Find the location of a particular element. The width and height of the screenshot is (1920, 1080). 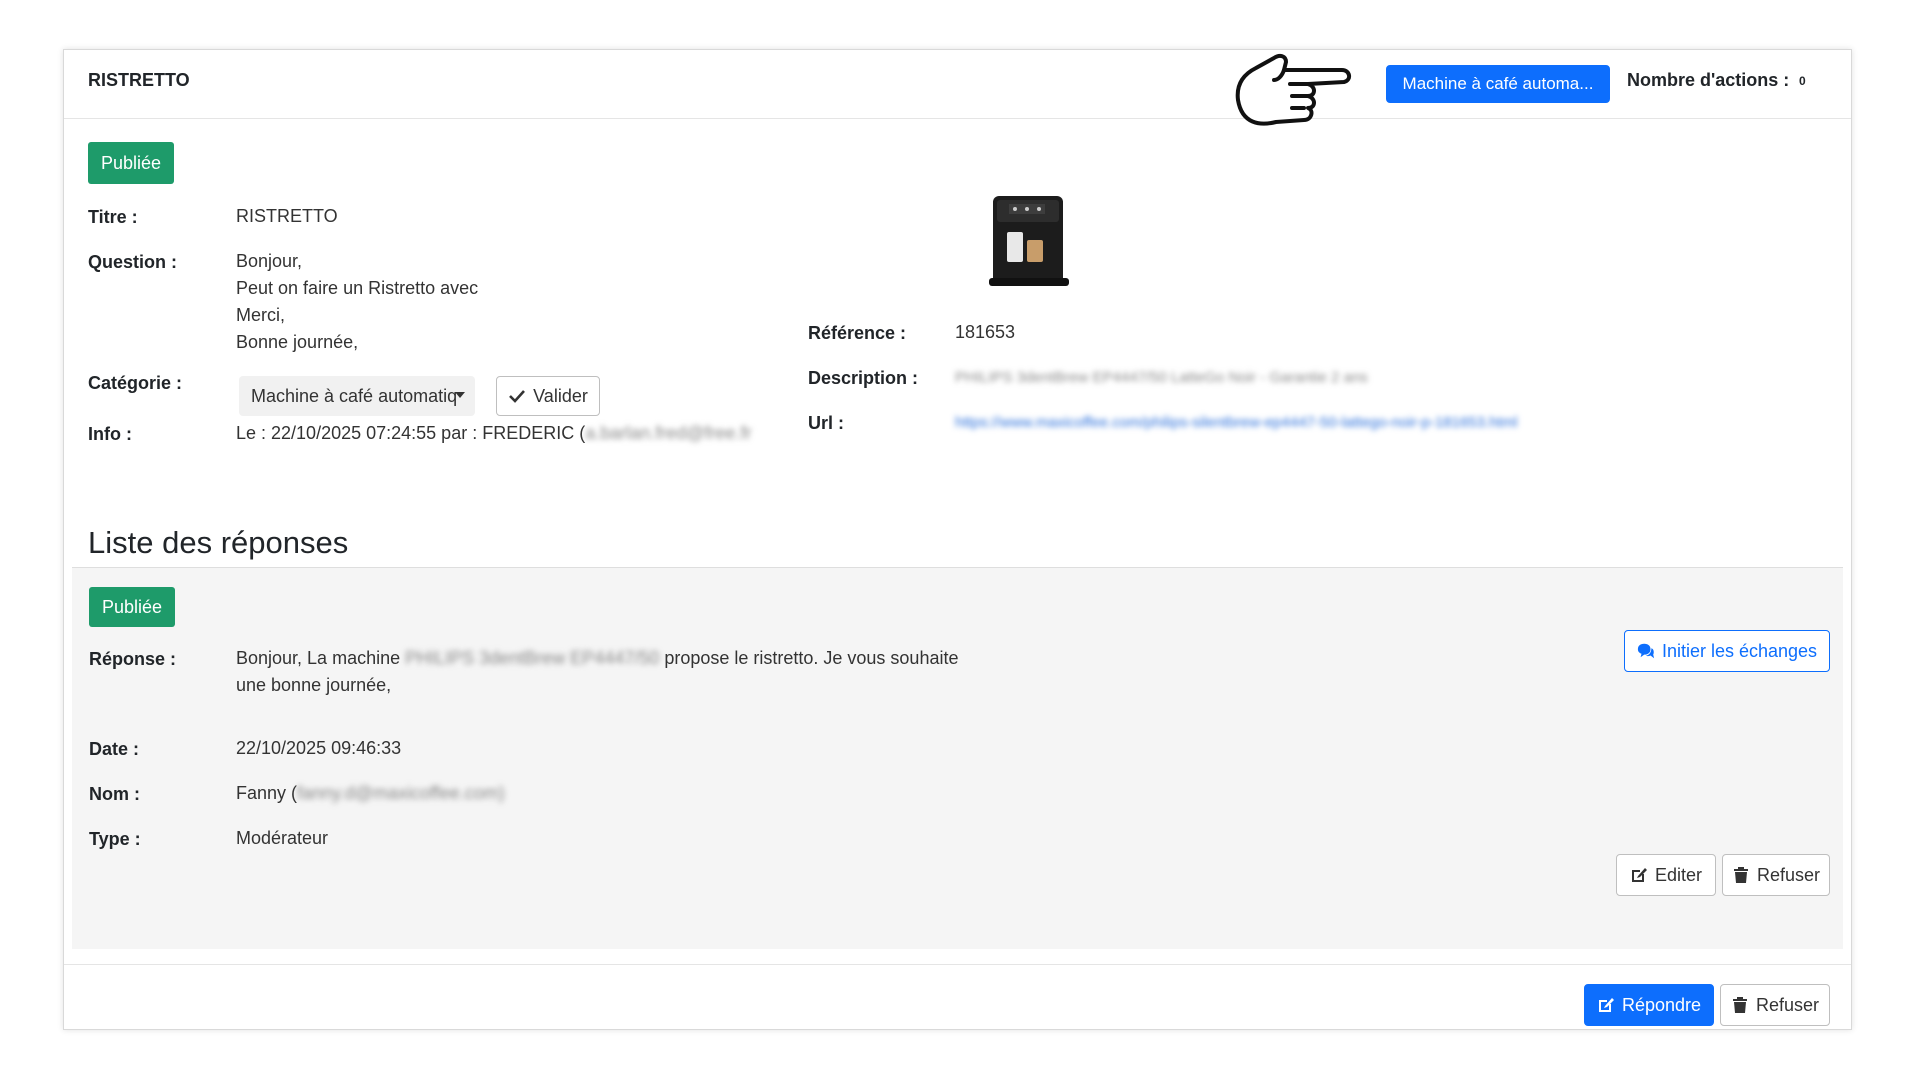

question-line: Peut on faire un Ristretto avec is located at coordinates (357, 288).